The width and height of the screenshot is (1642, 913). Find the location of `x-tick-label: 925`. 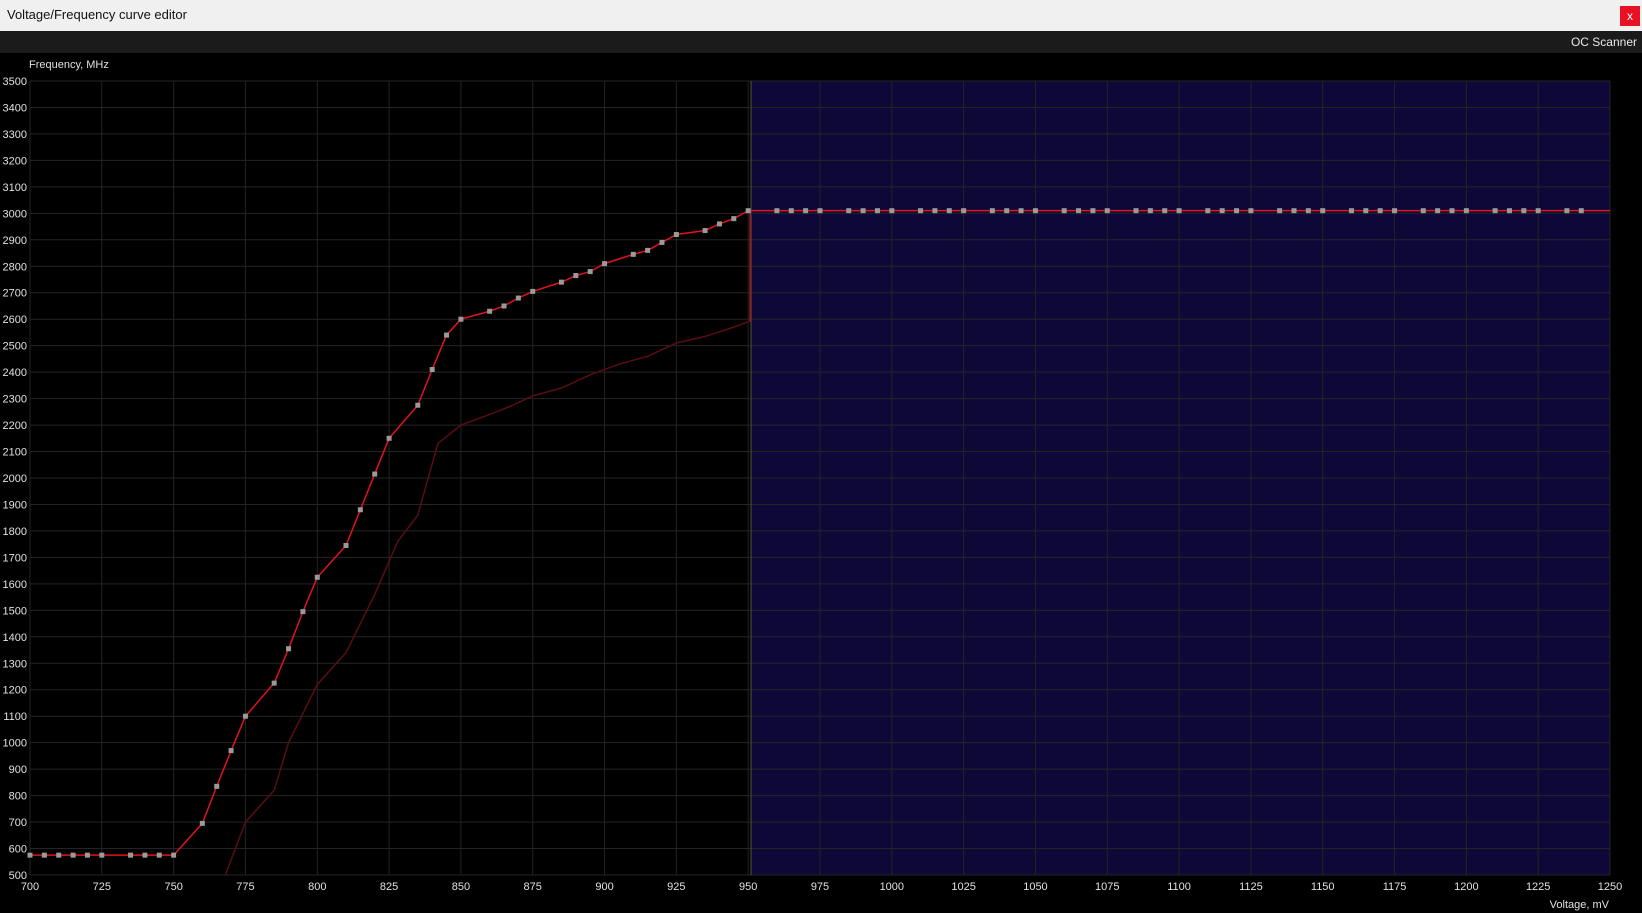

x-tick-label: 925 is located at coordinates (676, 887).